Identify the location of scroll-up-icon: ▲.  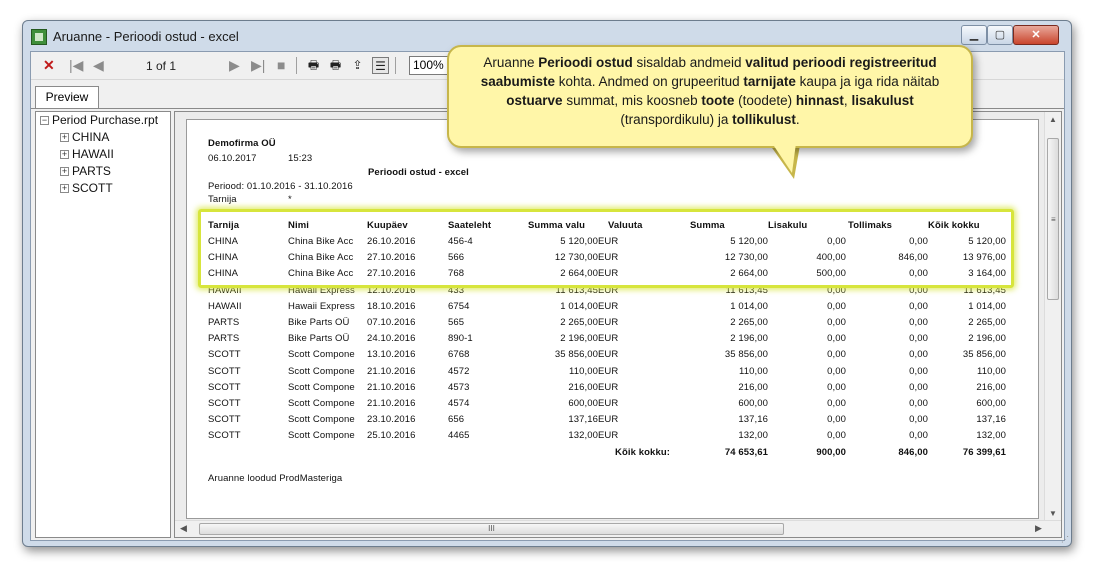
(1053, 119).